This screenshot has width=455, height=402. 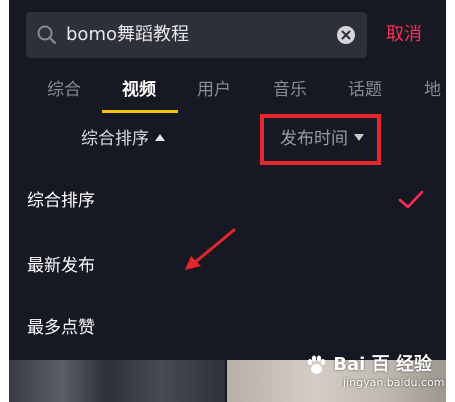 I want to click on cancel-button: 取消, so click(x=404, y=35).